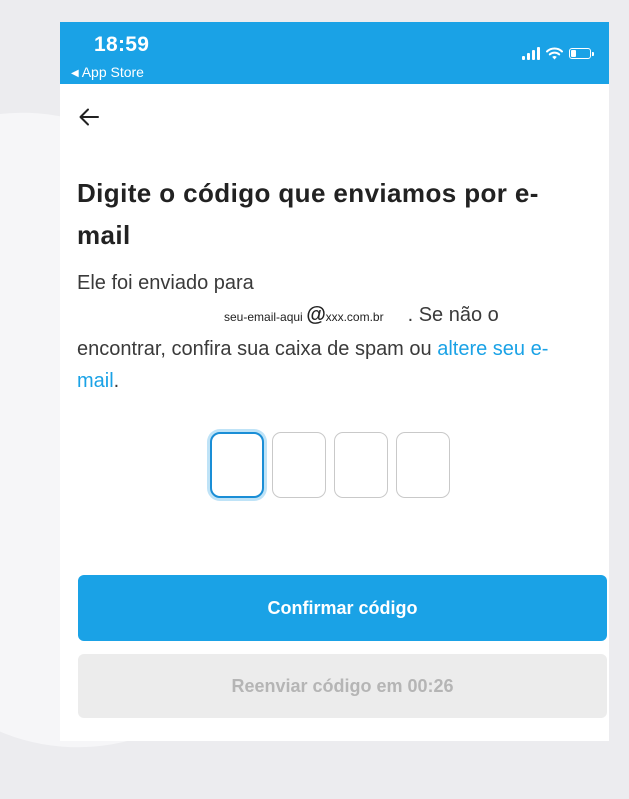  What do you see at coordinates (554, 53) in the screenshot?
I see `wifi-icon` at bounding box center [554, 53].